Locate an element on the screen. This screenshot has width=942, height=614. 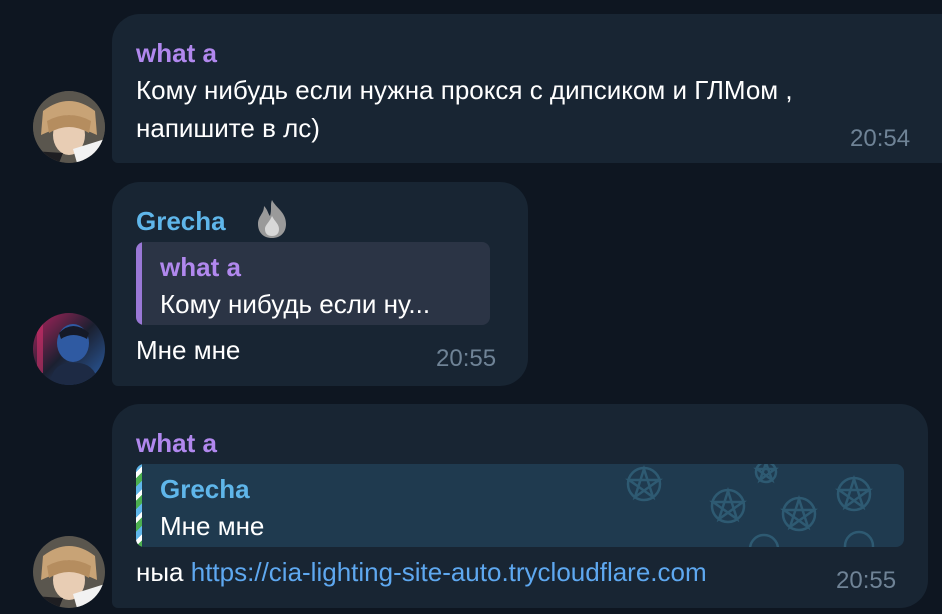
message-text: Мне мне is located at coordinates (188, 350).